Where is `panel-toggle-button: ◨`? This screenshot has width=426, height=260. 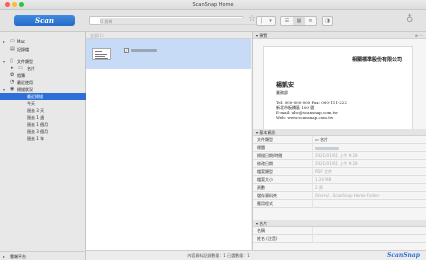 panel-toggle-button: ◨ is located at coordinates (327, 21).